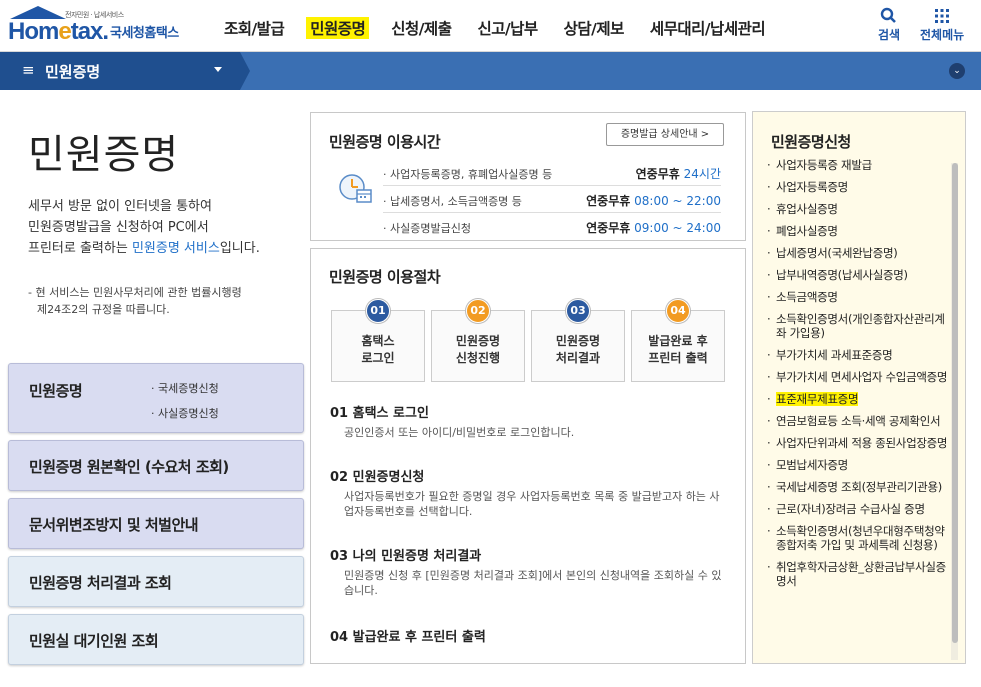  Describe the element at coordinates (552, 200) in the screenshot. I see `usage-time-row: · 납세증명서, 소득금액증명 등 연중무휴 08:00 ~ 22:00` at that location.